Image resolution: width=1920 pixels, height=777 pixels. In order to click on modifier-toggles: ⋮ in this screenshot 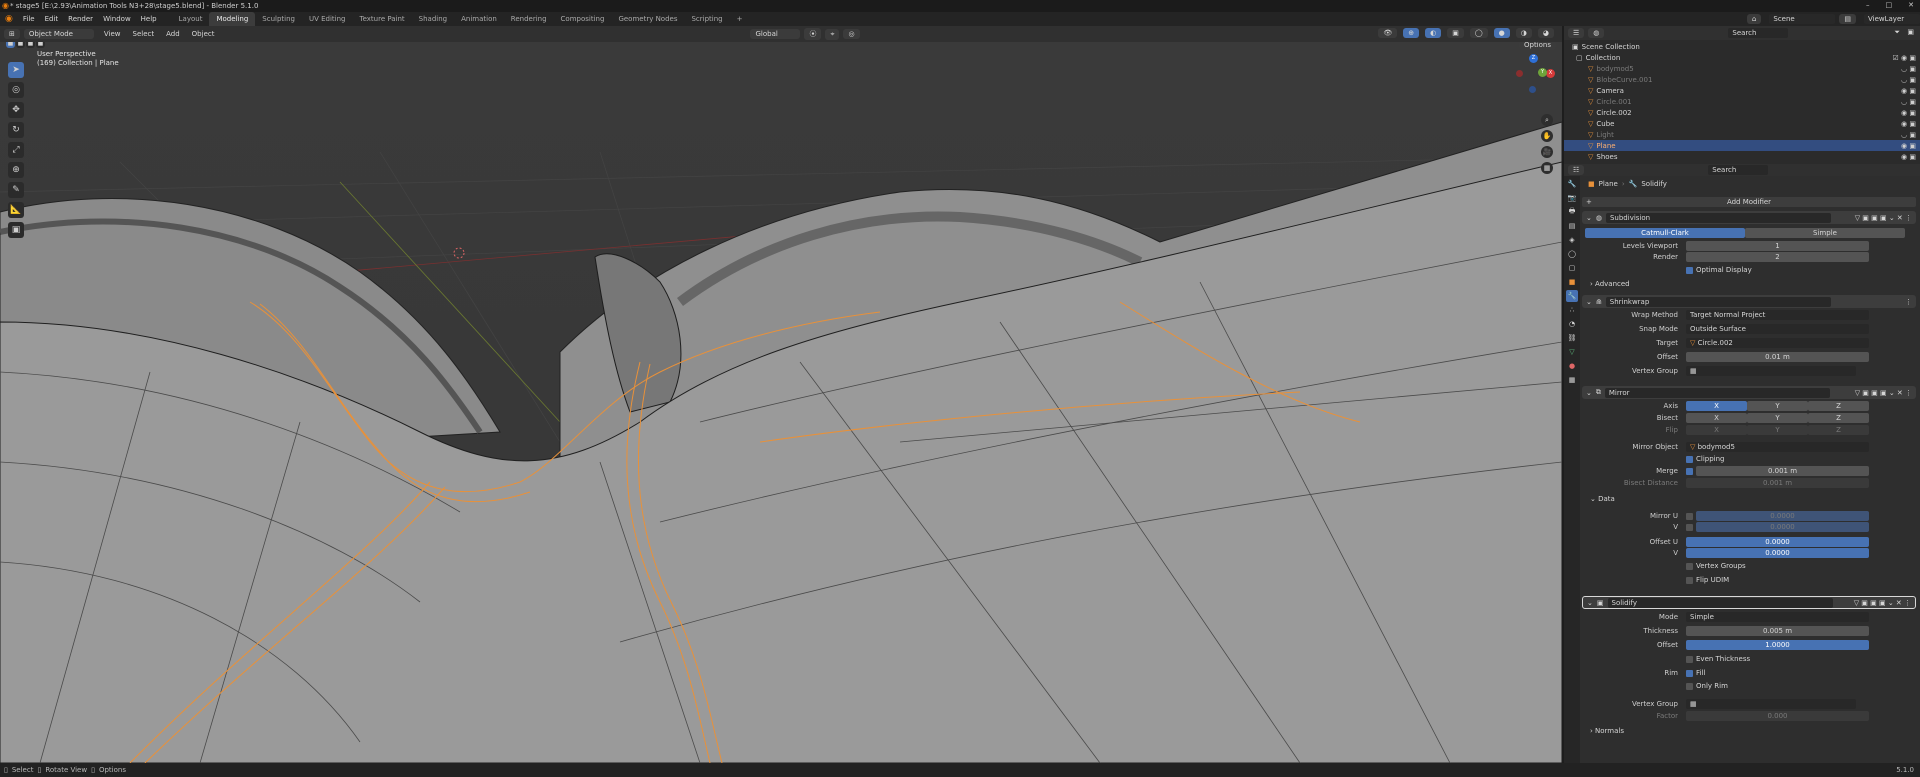, I will do `click(1908, 302)`.